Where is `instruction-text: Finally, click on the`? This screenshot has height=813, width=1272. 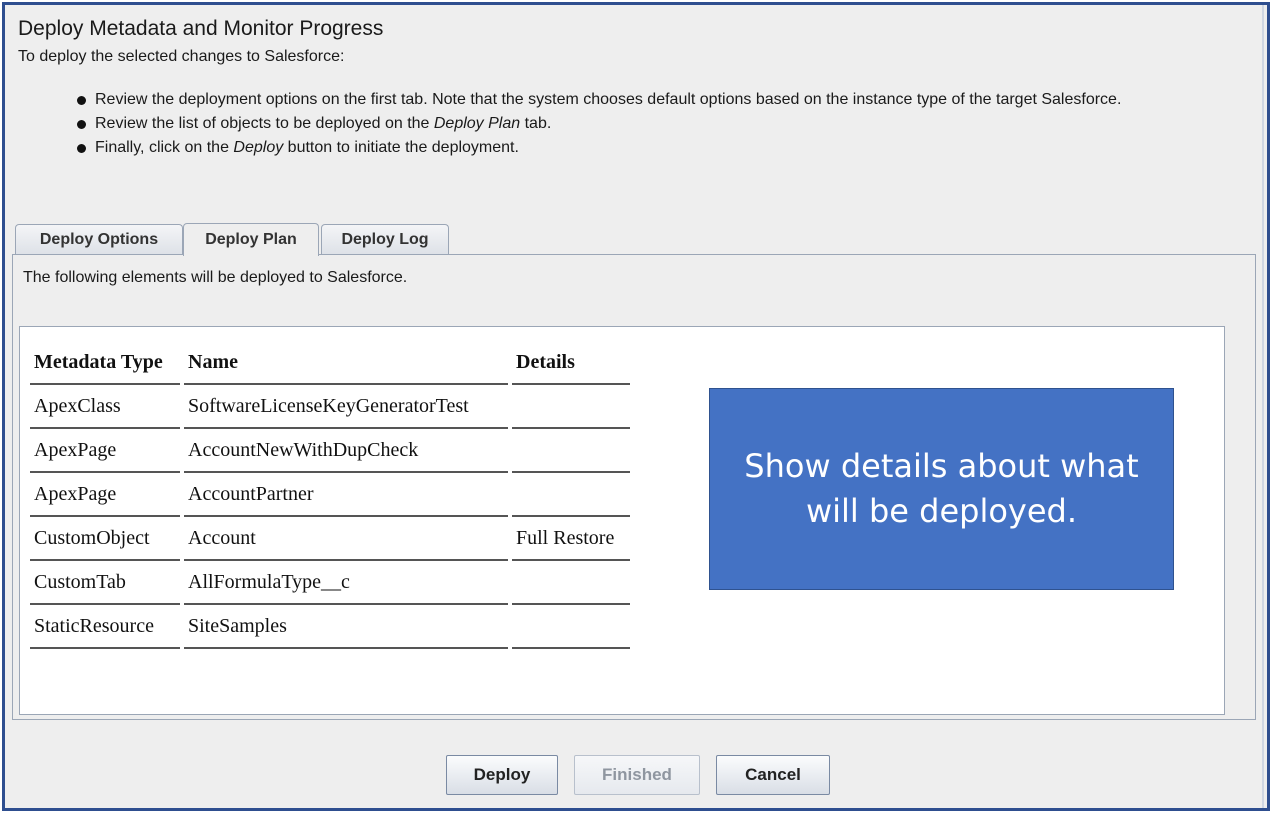
instruction-text: Finally, click on the is located at coordinates (164, 147).